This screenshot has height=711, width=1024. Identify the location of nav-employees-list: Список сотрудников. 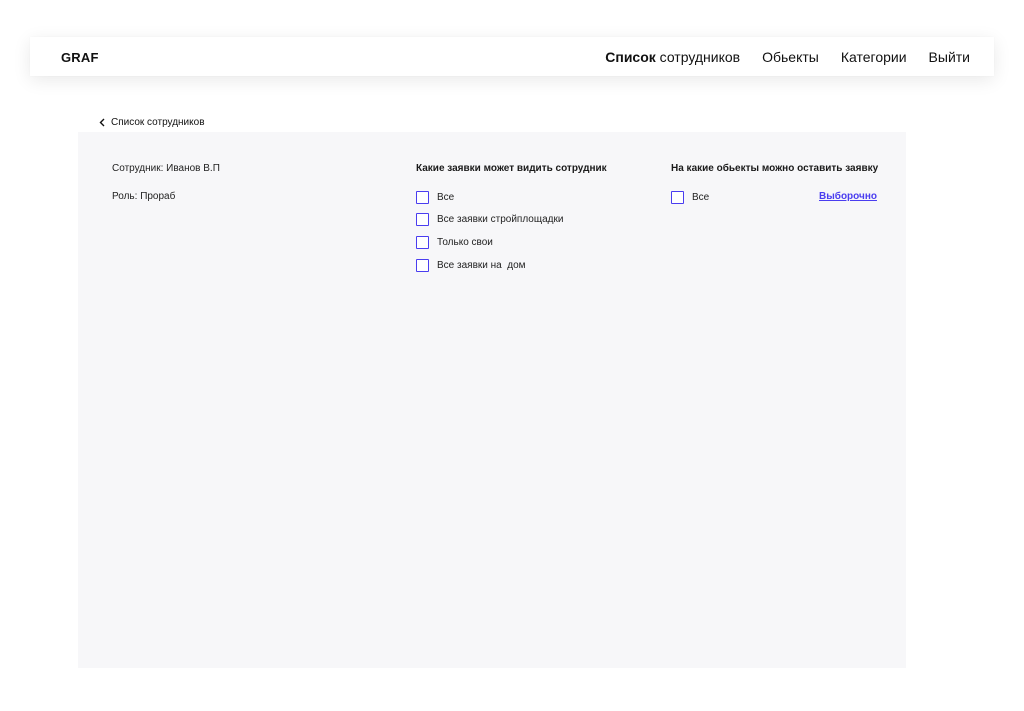
(672, 57).